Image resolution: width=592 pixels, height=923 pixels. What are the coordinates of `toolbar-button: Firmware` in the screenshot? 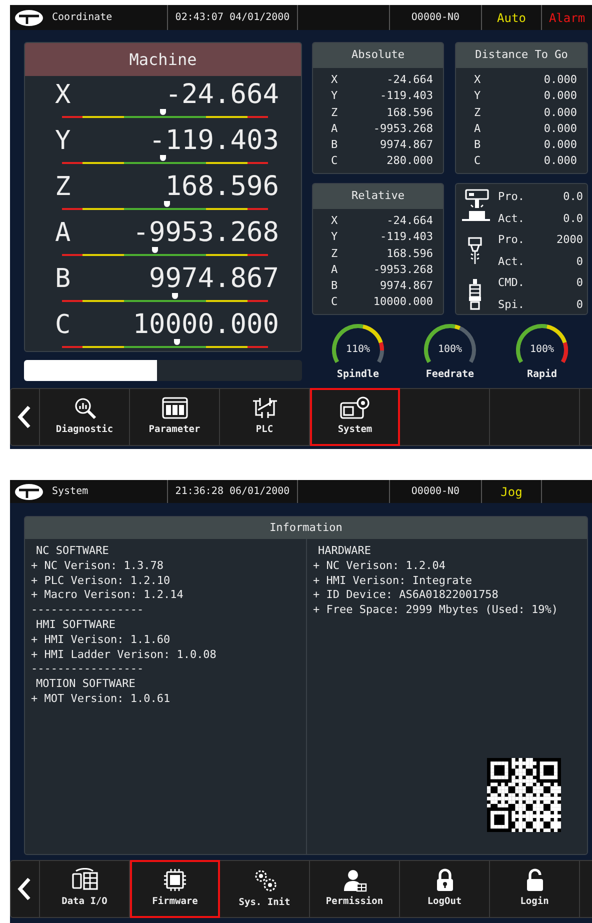 It's located at (175, 889).